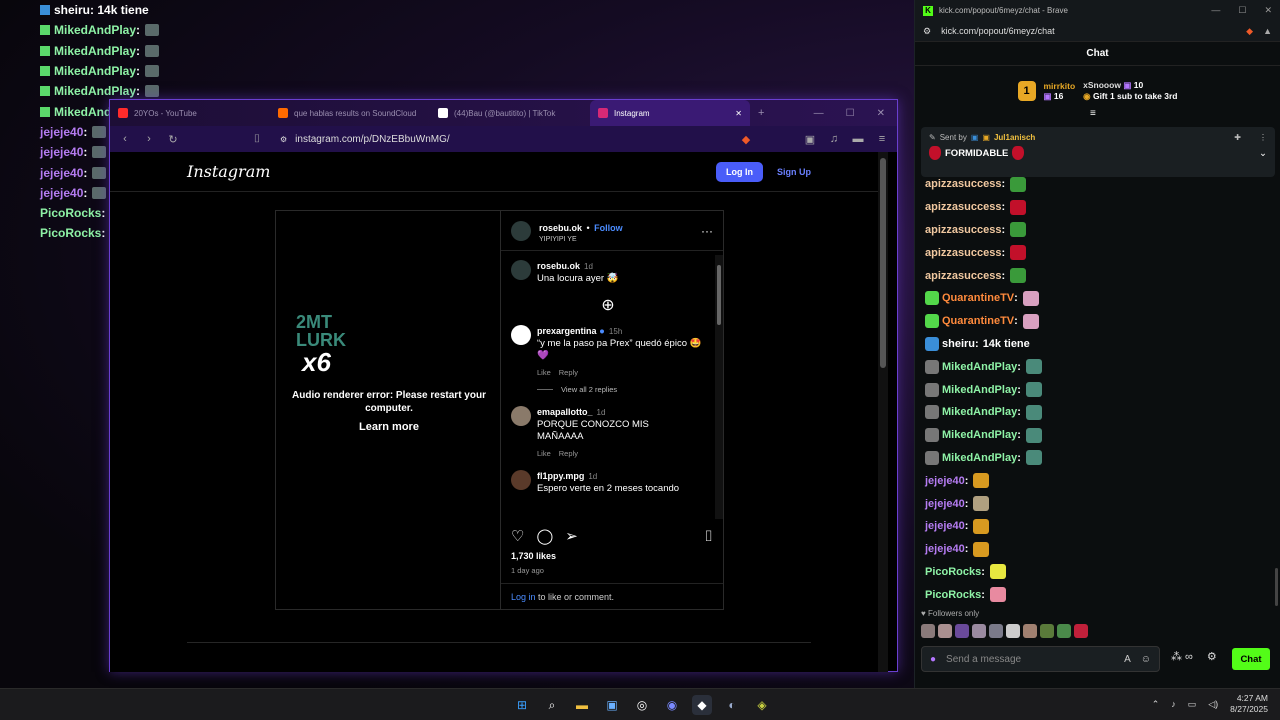 This screenshot has height=720, width=1280. What do you see at coordinates (1237, 137) in the screenshot?
I see `unpin-icon: ✚` at bounding box center [1237, 137].